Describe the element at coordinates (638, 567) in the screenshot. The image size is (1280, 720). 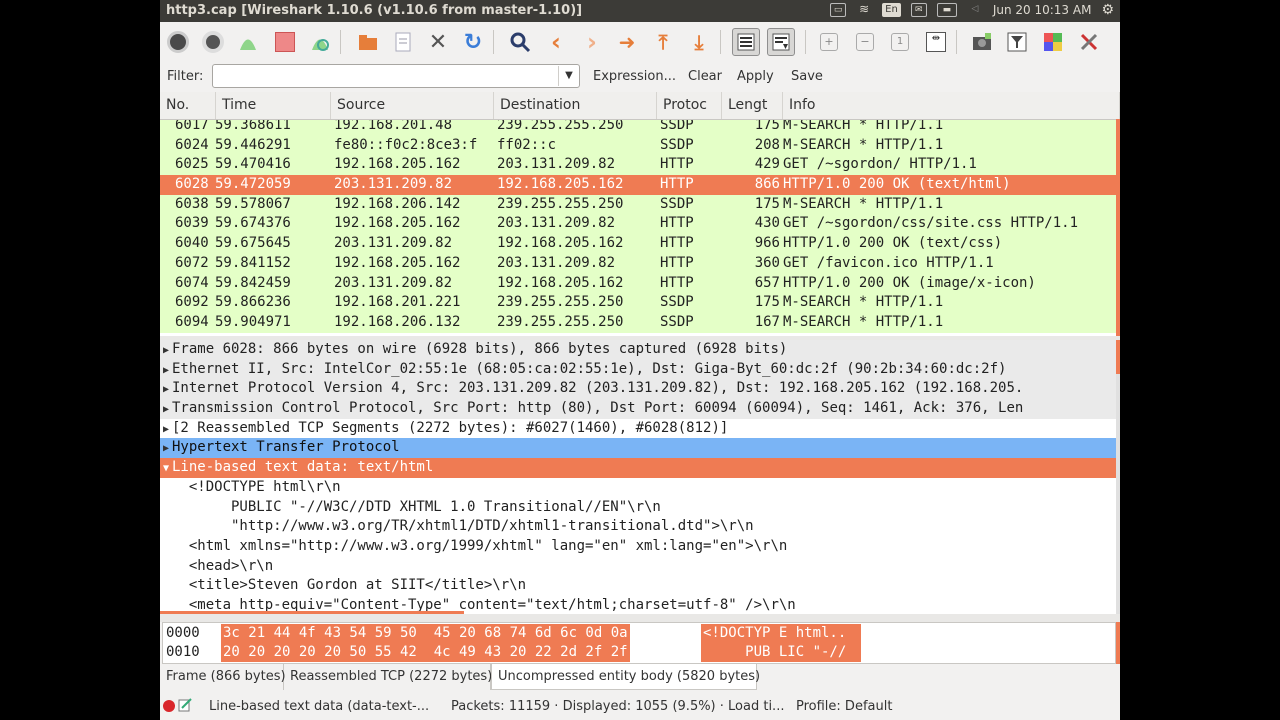
I see `tree-item: <head>\r\n` at that location.